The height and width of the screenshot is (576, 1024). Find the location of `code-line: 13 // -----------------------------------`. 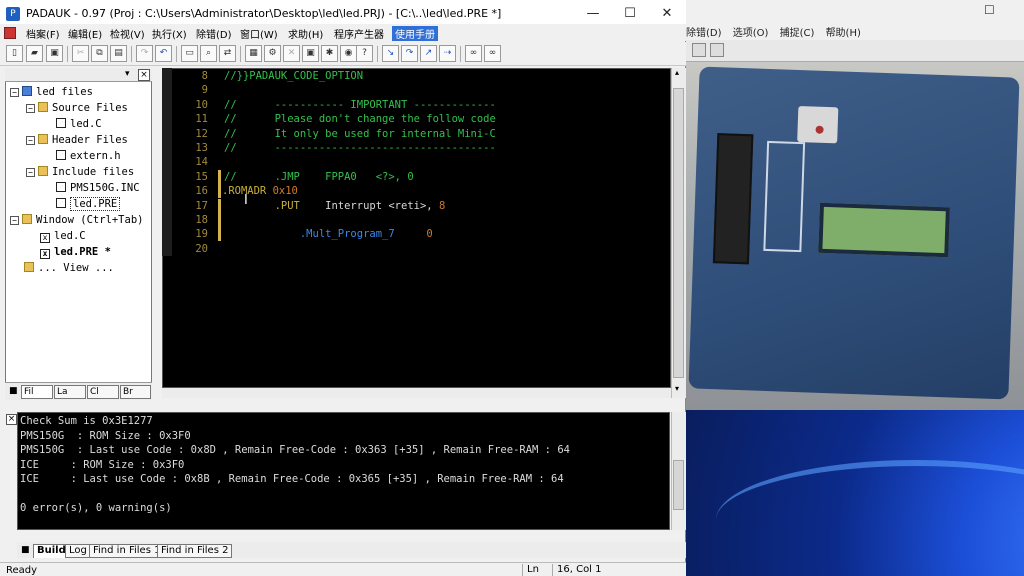

code-line: 13 // ----------------------------------- is located at coordinates (416, 148).